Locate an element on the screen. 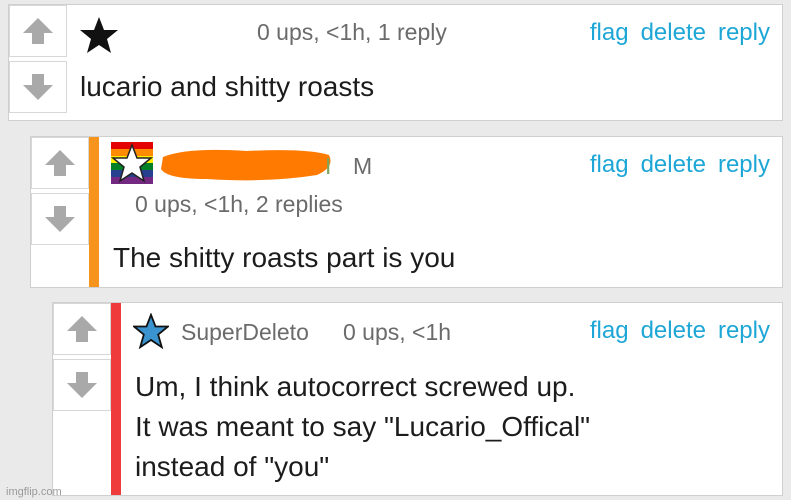 This screenshot has width=791, height=500. username-redaction is located at coordinates (246, 164).